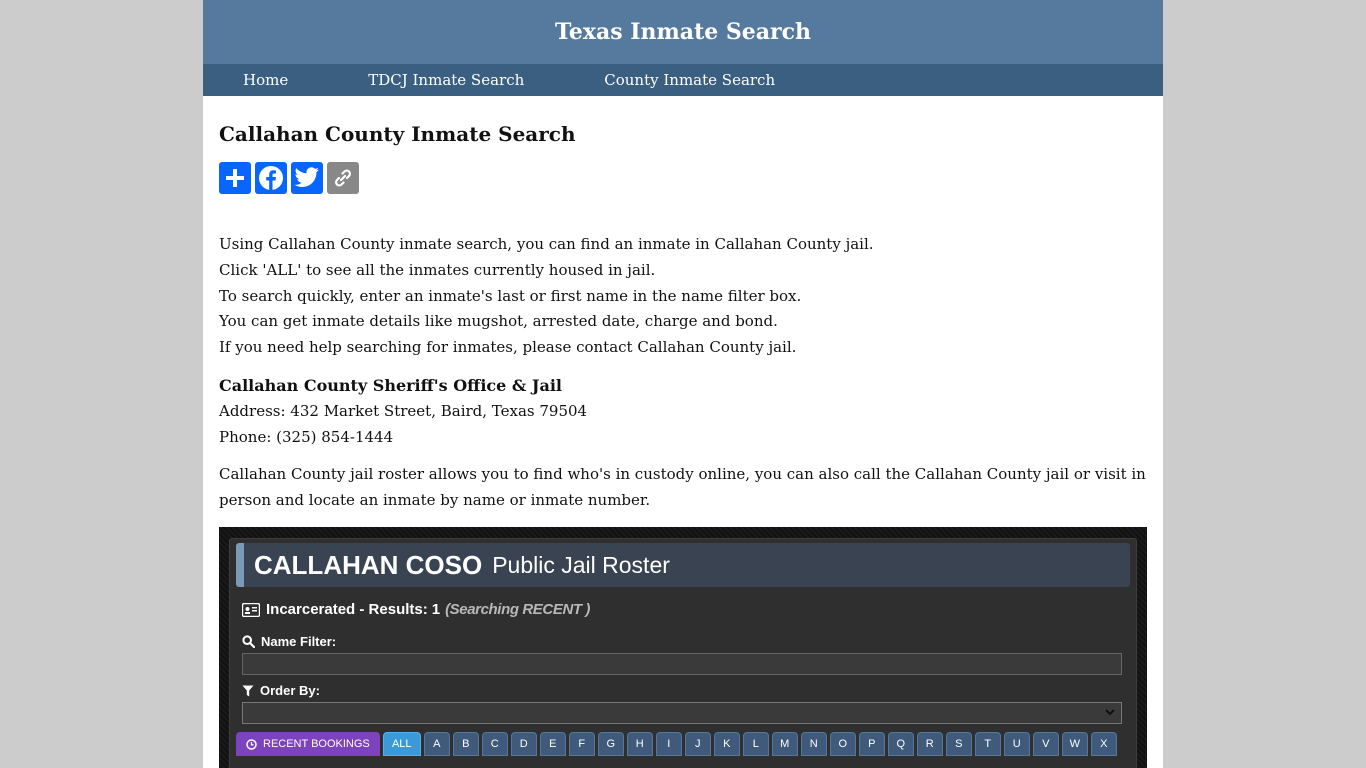 The width and height of the screenshot is (1366, 768). What do you see at coordinates (465, 744) in the screenshot?
I see `letter-button-b: B` at bounding box center [465, 744].